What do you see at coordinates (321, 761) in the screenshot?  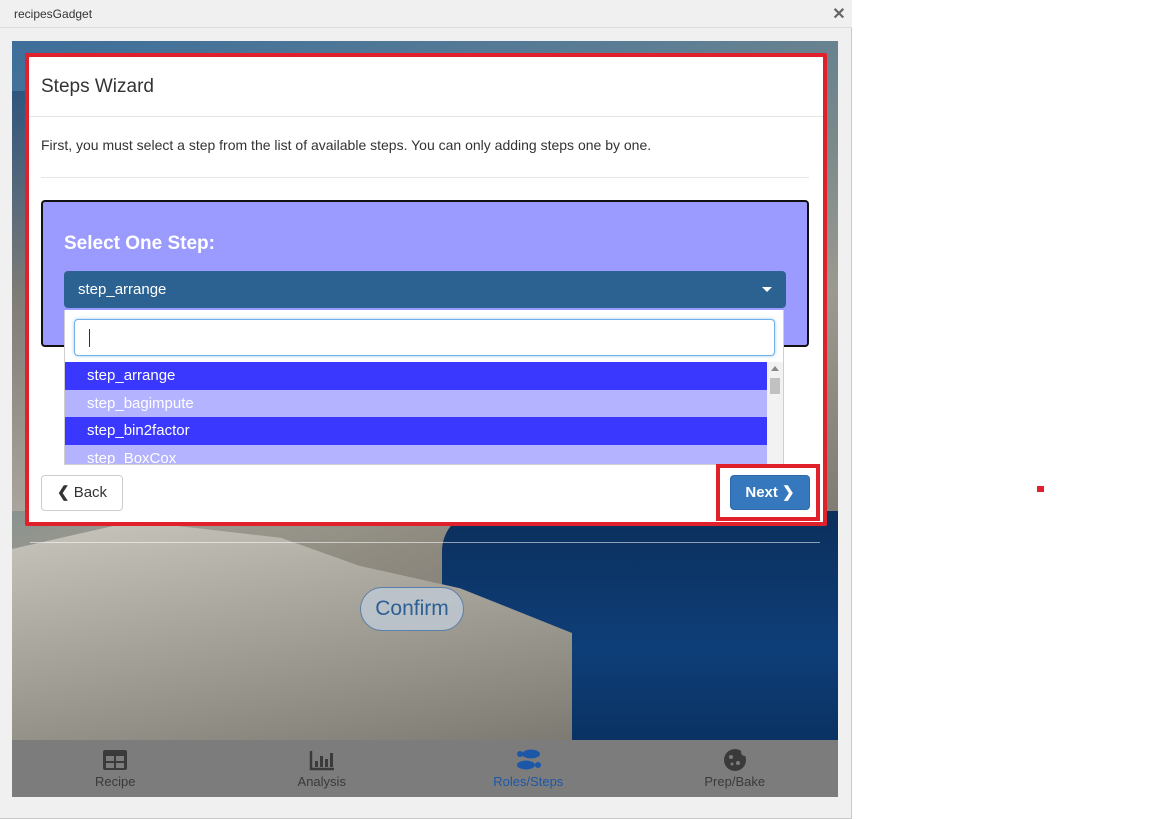 I see `bar-chart-icon` at bounding box center [321, 761].